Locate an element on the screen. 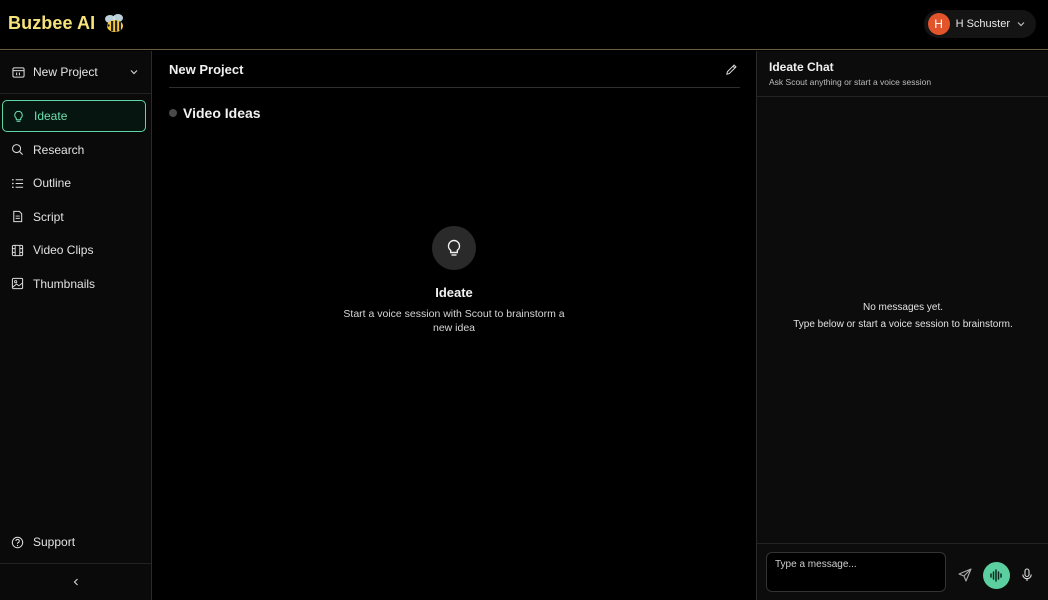 Image resolution: width=1048 pixels, height=600 pixels. chevron-left-icon is located at coordinates (75, 582).